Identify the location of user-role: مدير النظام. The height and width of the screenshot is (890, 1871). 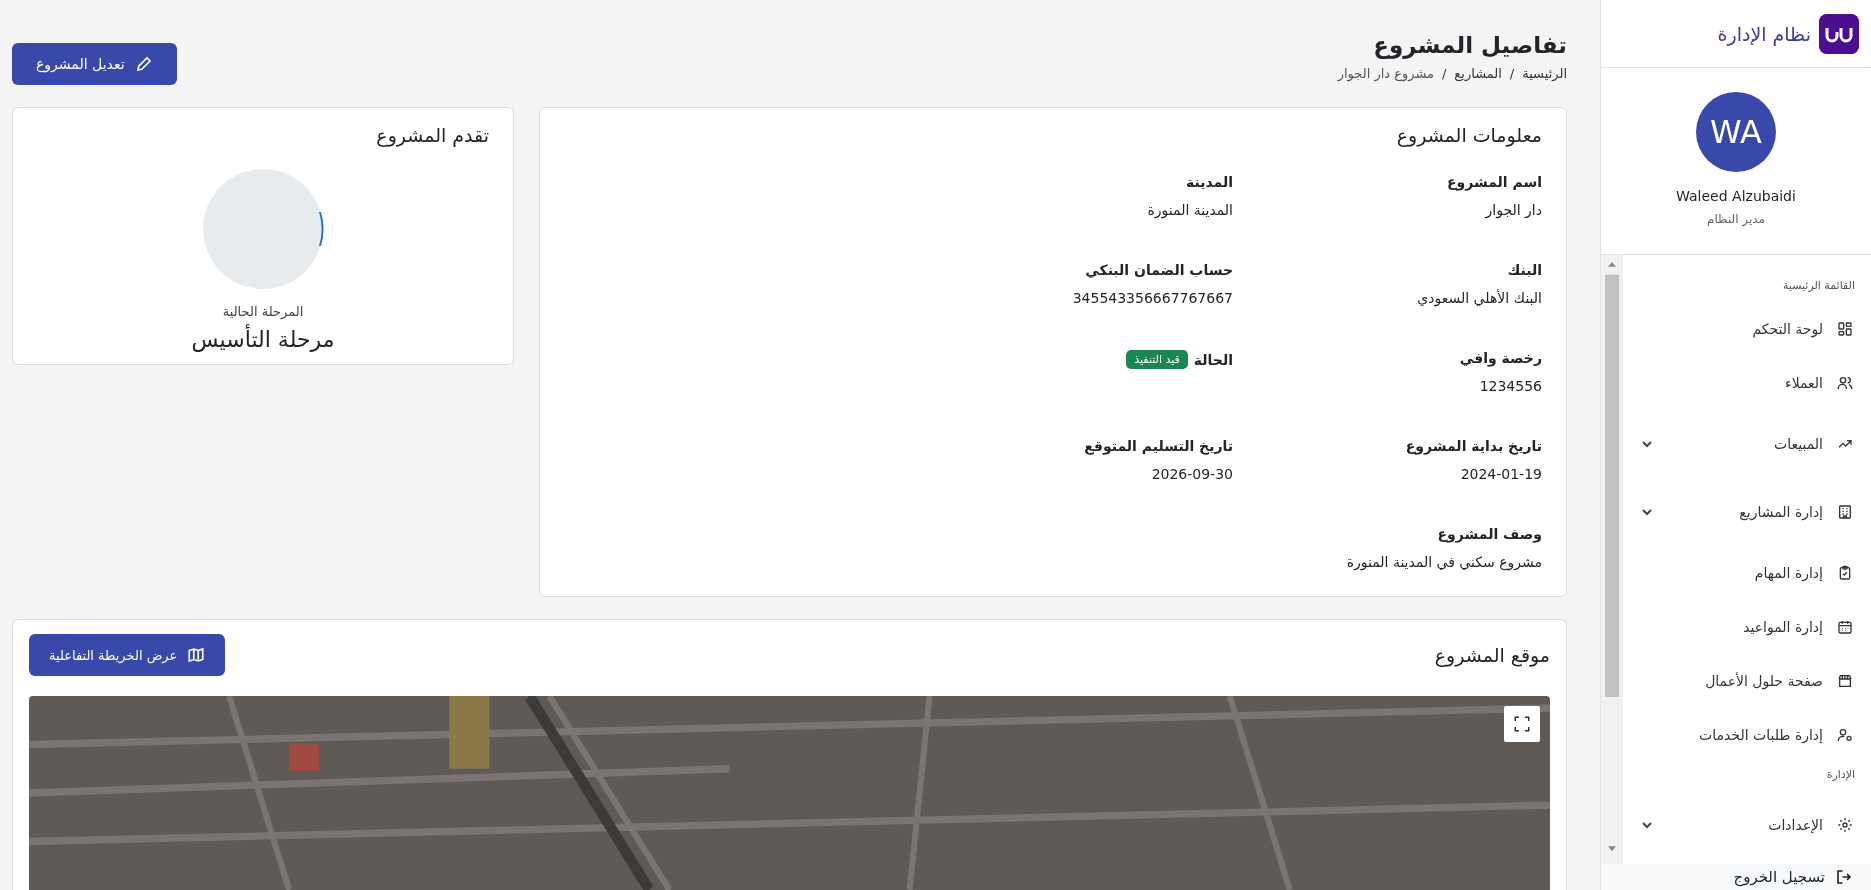
(1736, 219).